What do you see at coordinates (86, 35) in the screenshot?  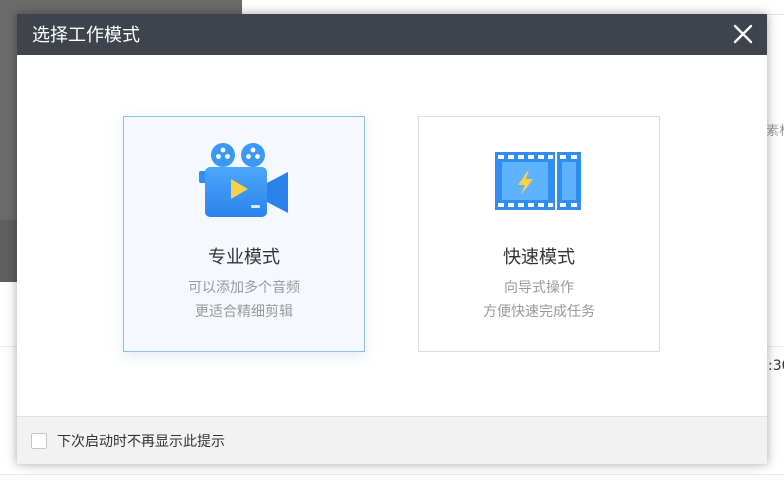 I see `dialog-title: 选择工作模式` at bounding box center [86, 35].